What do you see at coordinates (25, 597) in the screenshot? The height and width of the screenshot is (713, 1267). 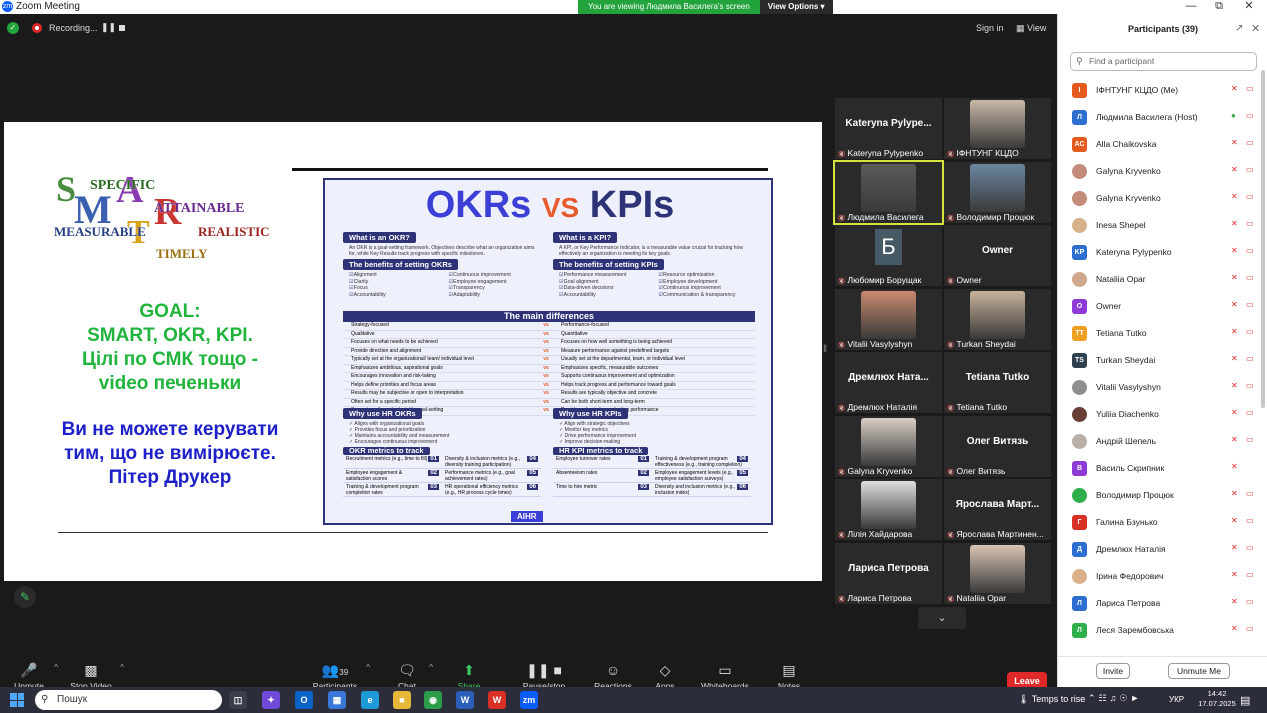 I see `annotate-pencil-icon: ✎` at bounding box center [25, 597].